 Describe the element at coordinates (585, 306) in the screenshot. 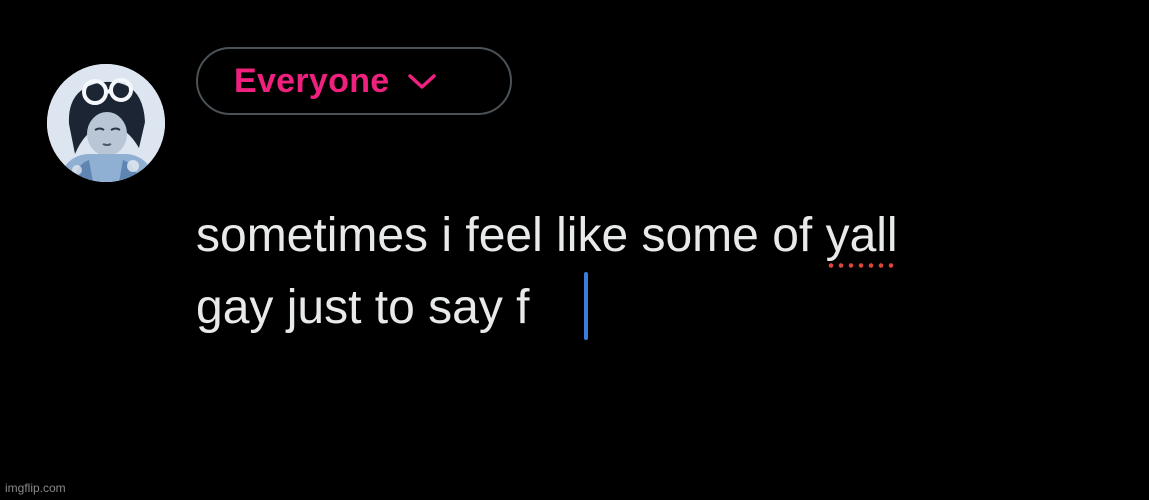

I see `text-cursor` at that location.